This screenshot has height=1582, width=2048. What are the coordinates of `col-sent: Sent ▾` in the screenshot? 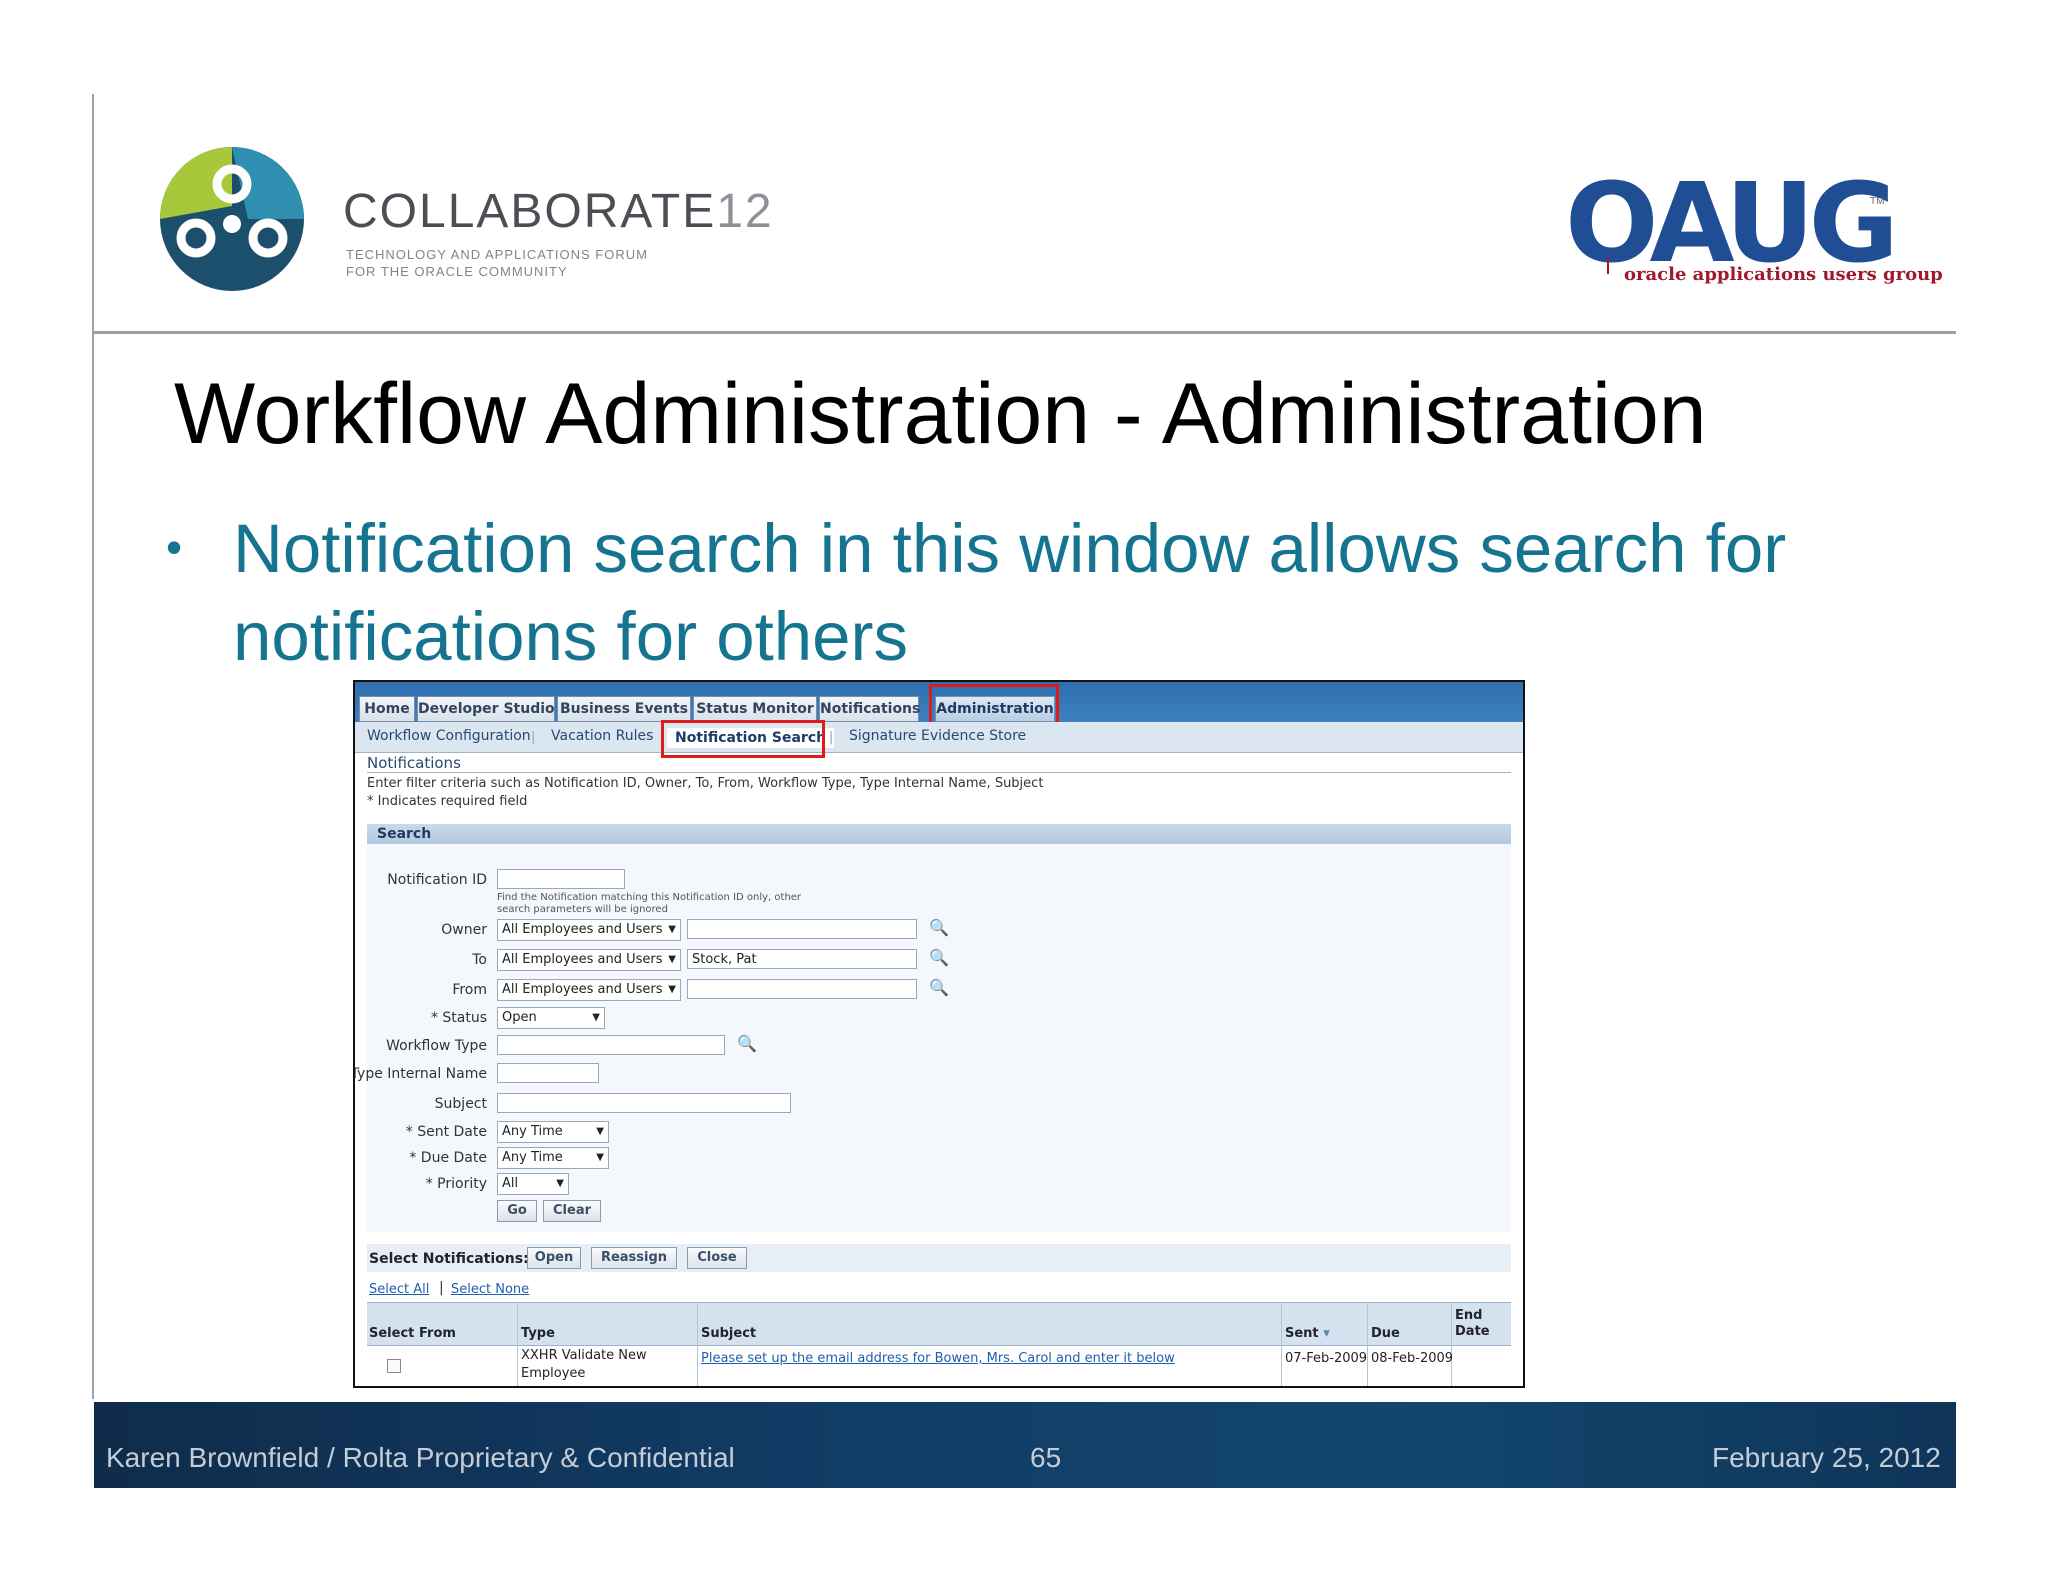 It's located at (1307, 1333).